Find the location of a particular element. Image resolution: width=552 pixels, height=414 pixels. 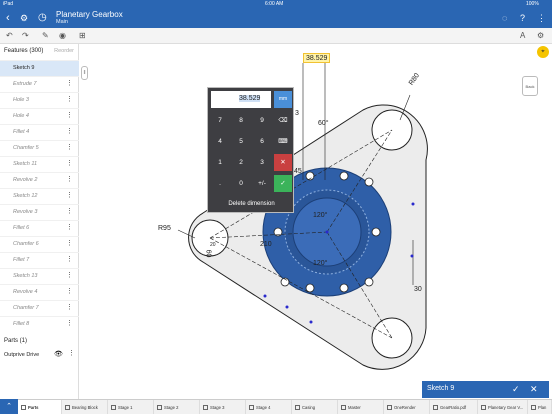

angle-60: 60° is located at coordinates (323, 123).